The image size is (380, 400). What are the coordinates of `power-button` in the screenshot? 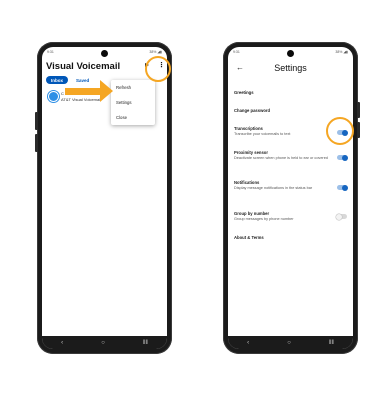 It's located at (358, 110).